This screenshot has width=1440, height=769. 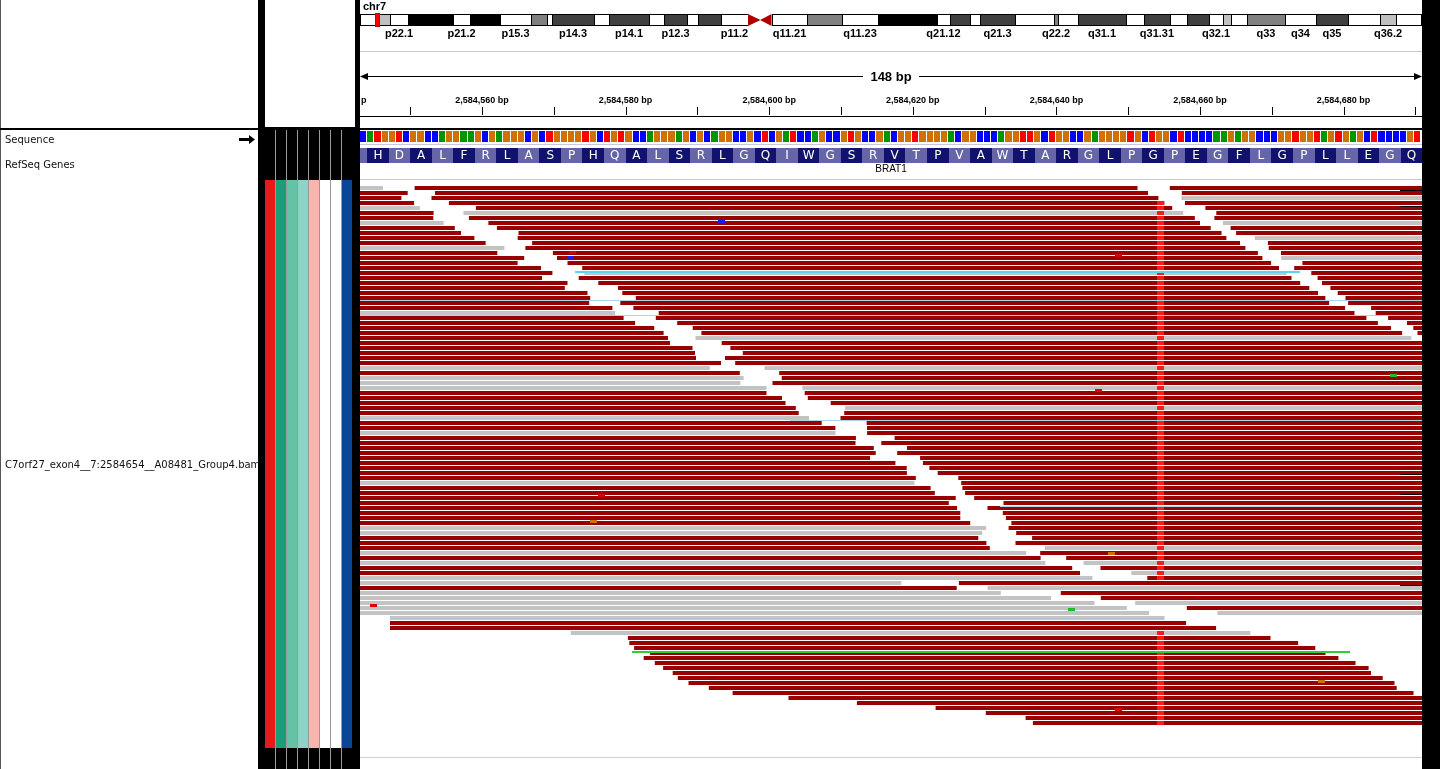 I want to click on tick-label: 2,584,660 bp, so click(x=1200, y=100).